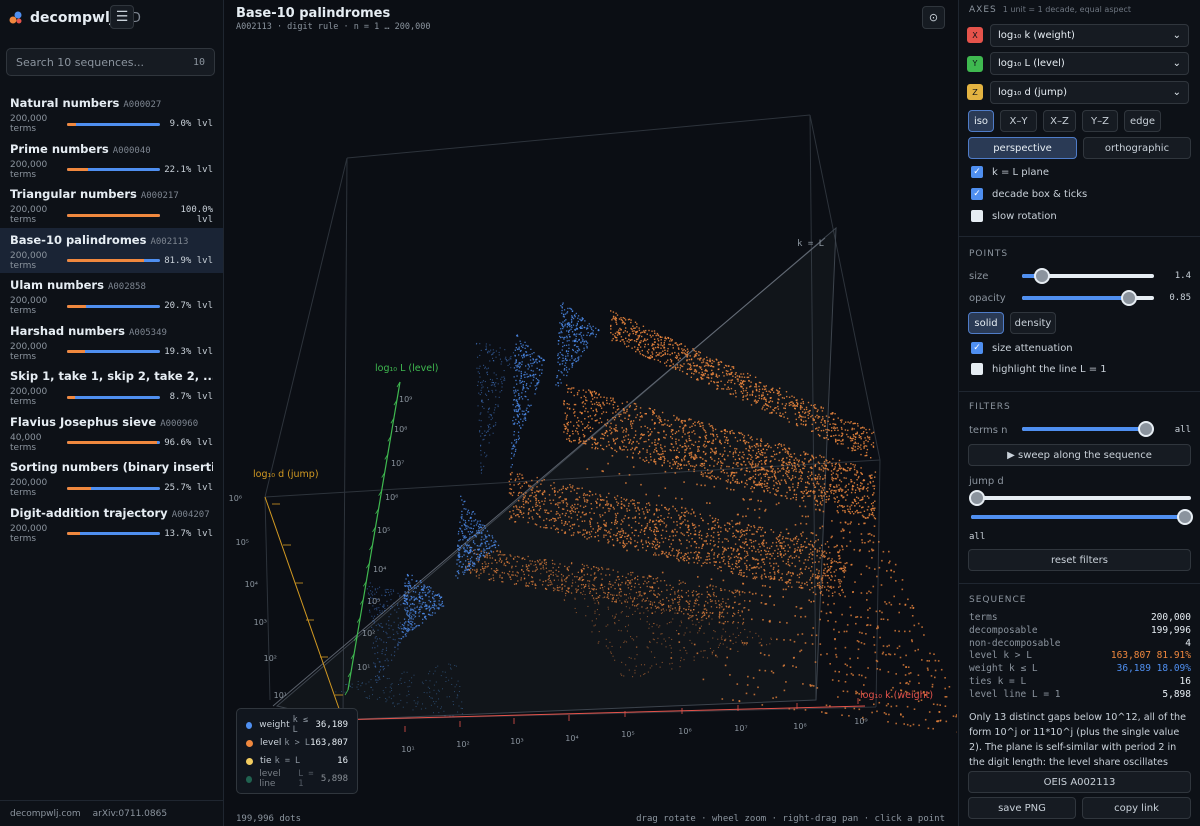 Image resolution: width=1200 pixels, height=826 pixels. What do you see at coordinates (114, 442) in the screenshot?
I see `level-share-bar` at bounding box center [114, 442].